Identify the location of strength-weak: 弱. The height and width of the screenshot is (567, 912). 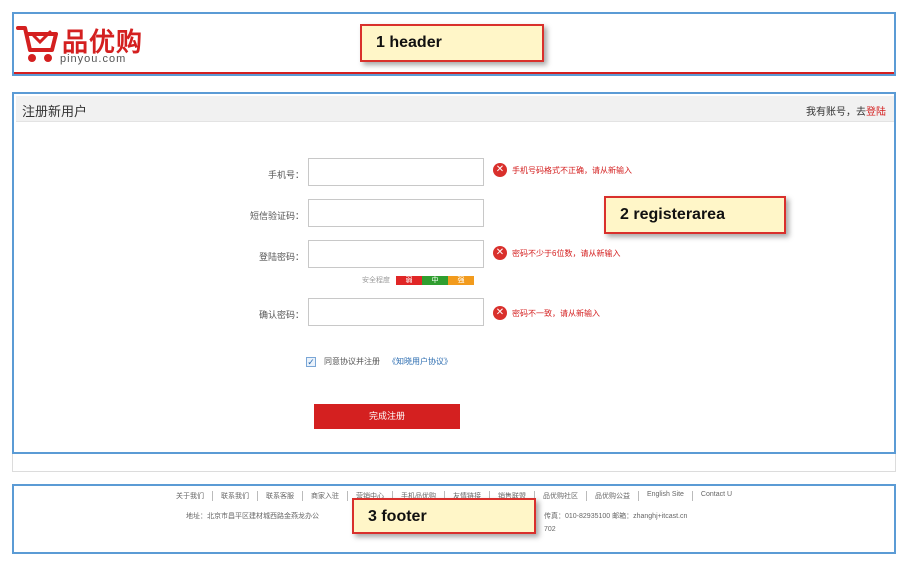
(409, 280).